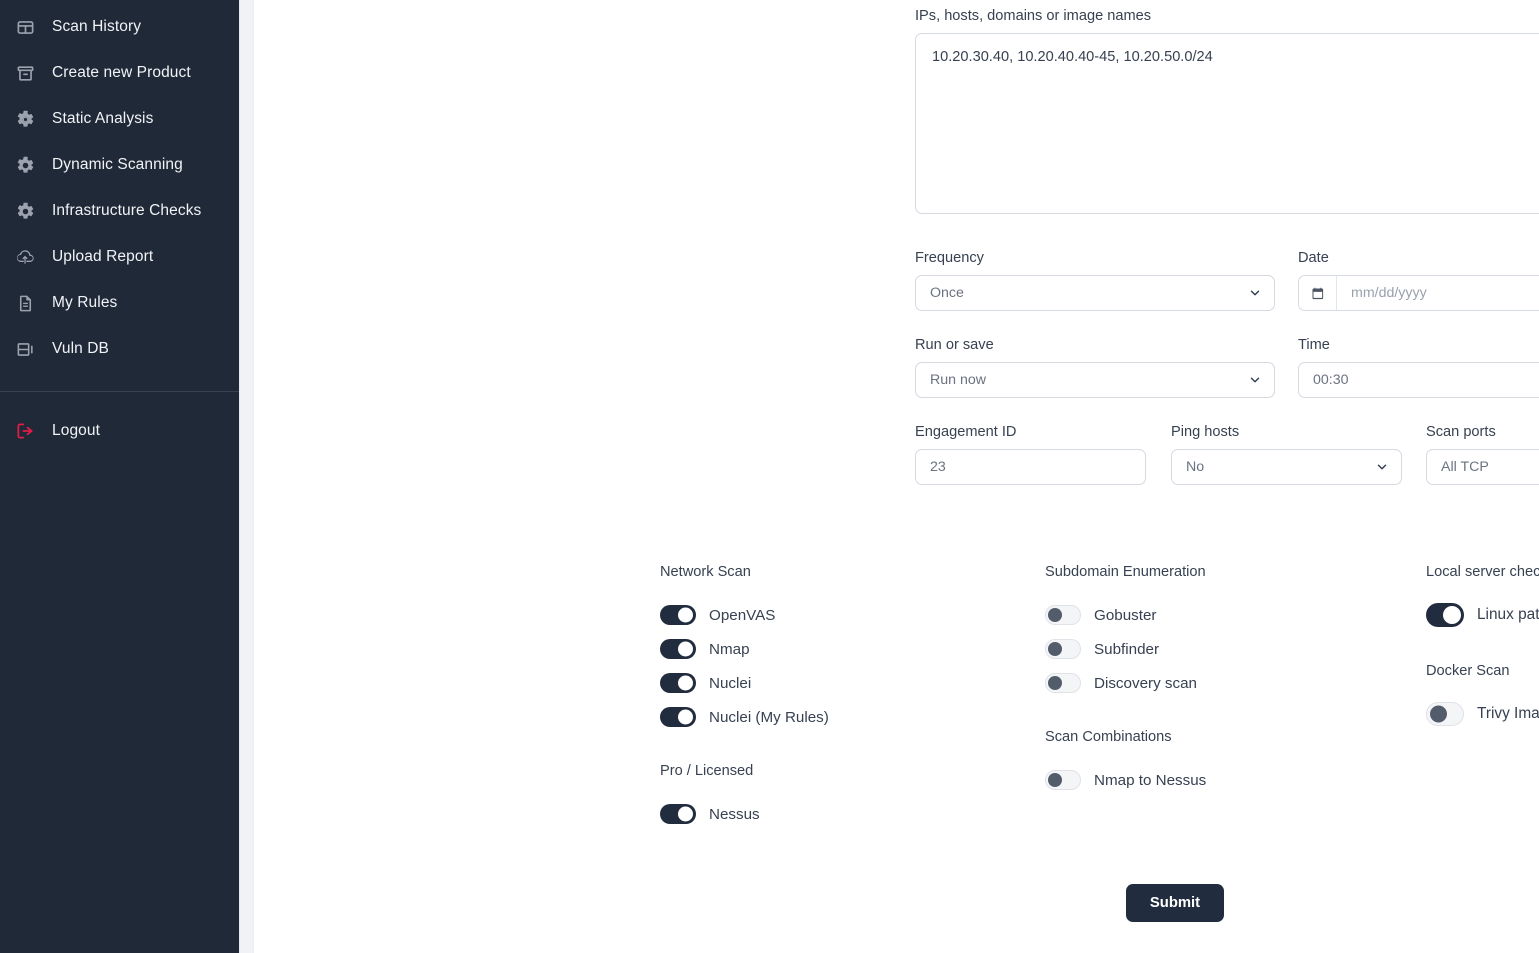 The height and width of the screenshot is (953, 1539). What do you see at coordinates (954, 345) in the screenshot?
I see `run-or-save-label: Run or save` at bounding box center [954, 345].